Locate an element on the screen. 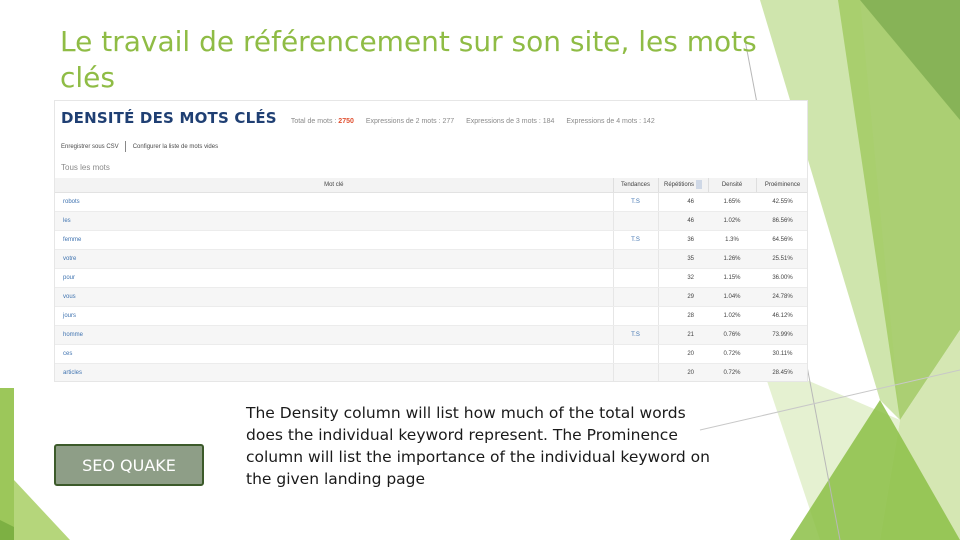 This screenshot has height=540, width=960. keyword-link: les is located at coordinates (334, 221).